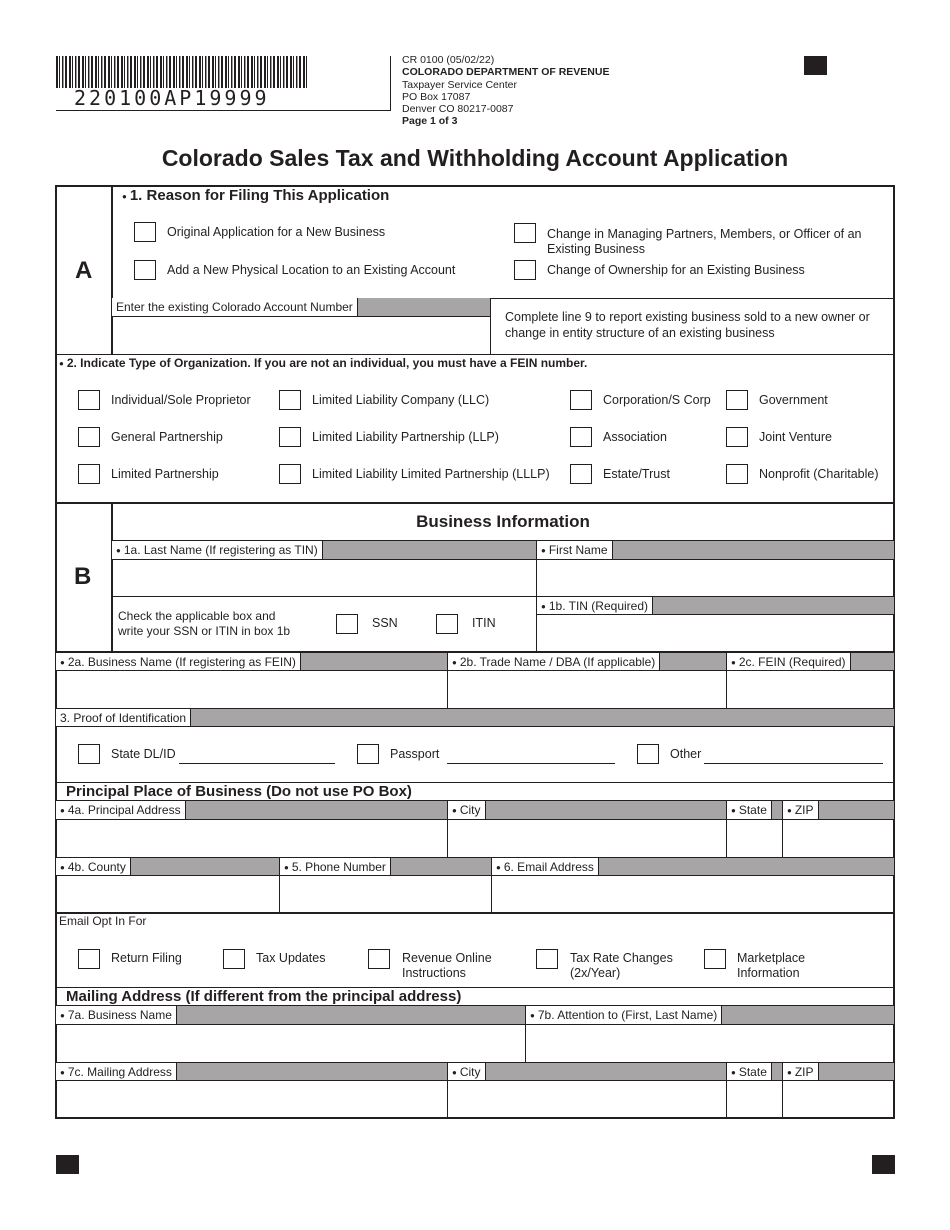 Image resolution: width=950 pixels, height=1230 pixels. What do you see at coordinates (587, 689) in the screenshot?
I see `trade-name-input` at bounding box center [587, 689].